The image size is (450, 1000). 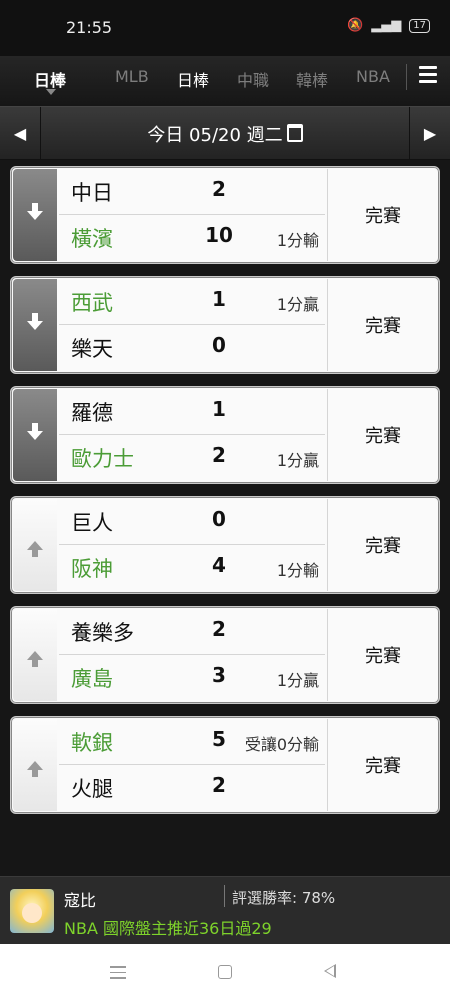 I want to click on game-card: 羅德 1 歐力士 2 1分贏 完賽, so click(x=225, y=435).